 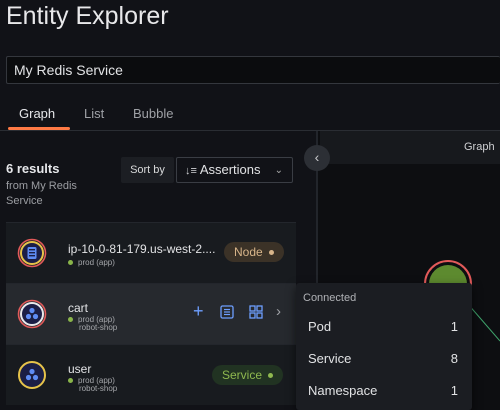 What do you see at coordinates (342, 390) in the screenshot?
I see `connected-item-label: Namespace` at bounding box center [342, 390].